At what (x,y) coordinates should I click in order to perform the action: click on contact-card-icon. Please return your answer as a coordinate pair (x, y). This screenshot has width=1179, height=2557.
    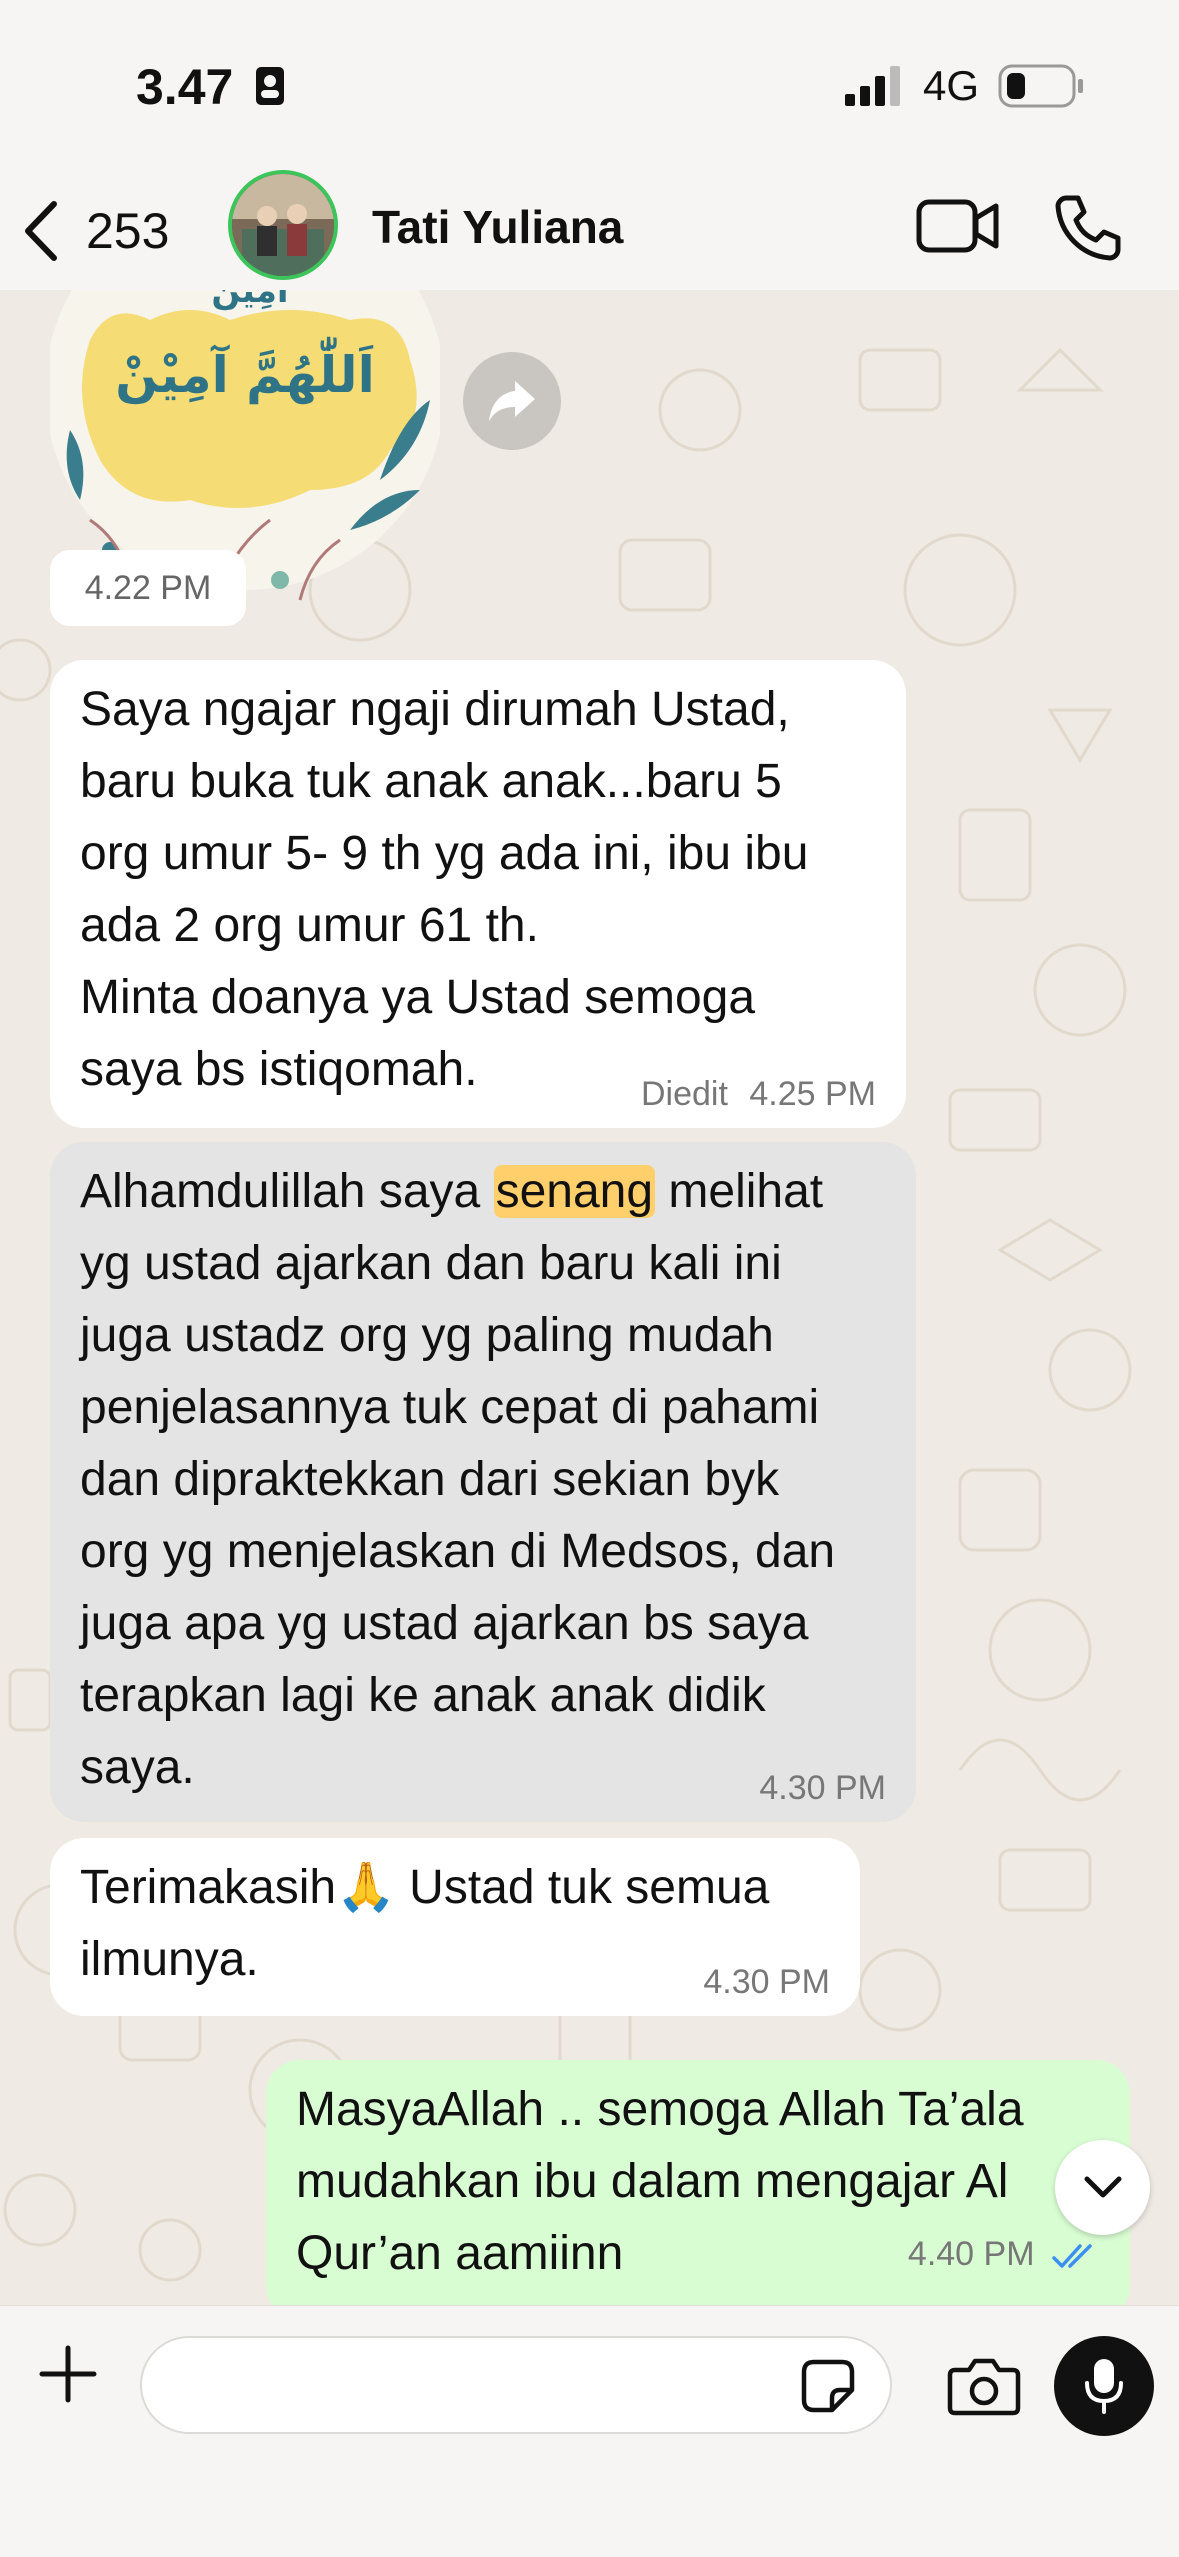
    Looking at the image, I should click on (270, 86).